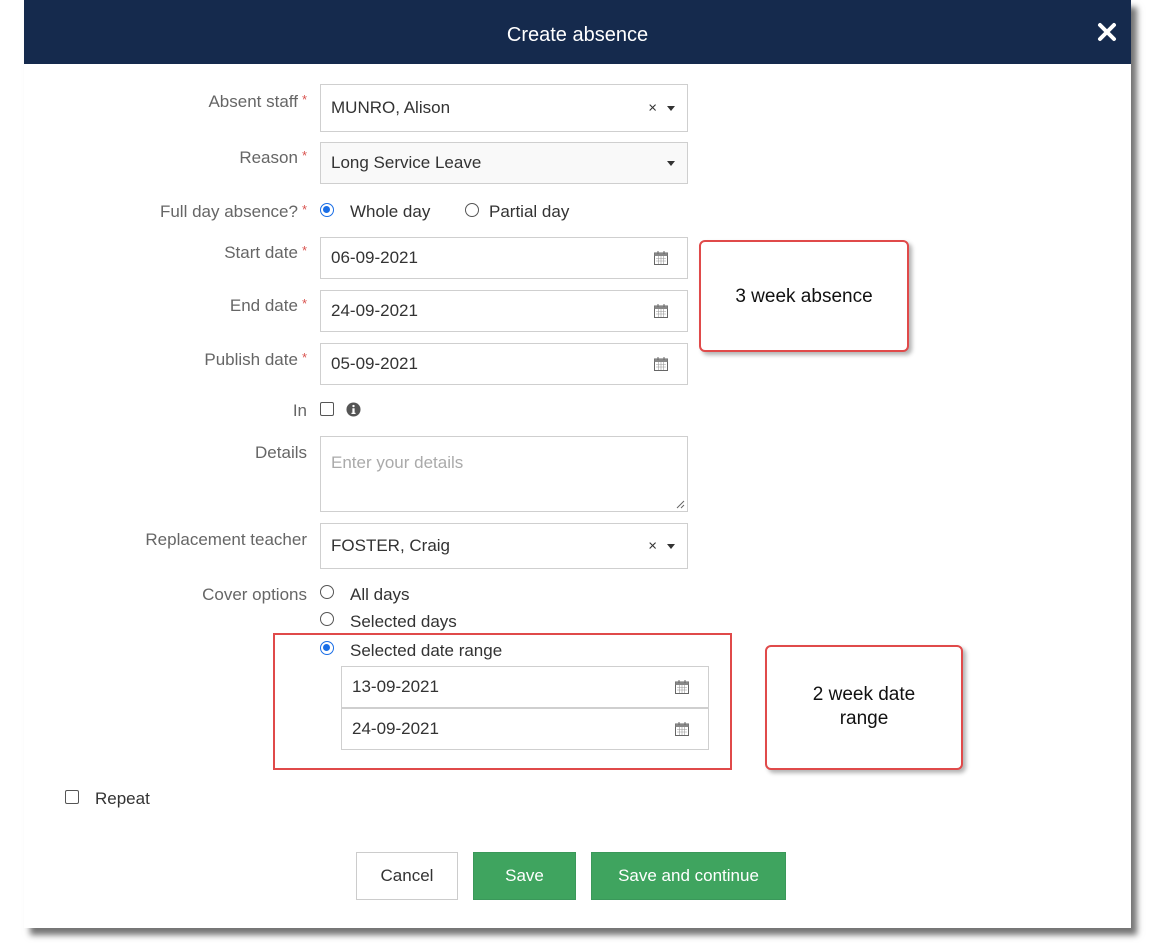  Describe the element at coordinates (255, 359) in the screenshot. I see `publish-date-label: Publish date *` at that location.